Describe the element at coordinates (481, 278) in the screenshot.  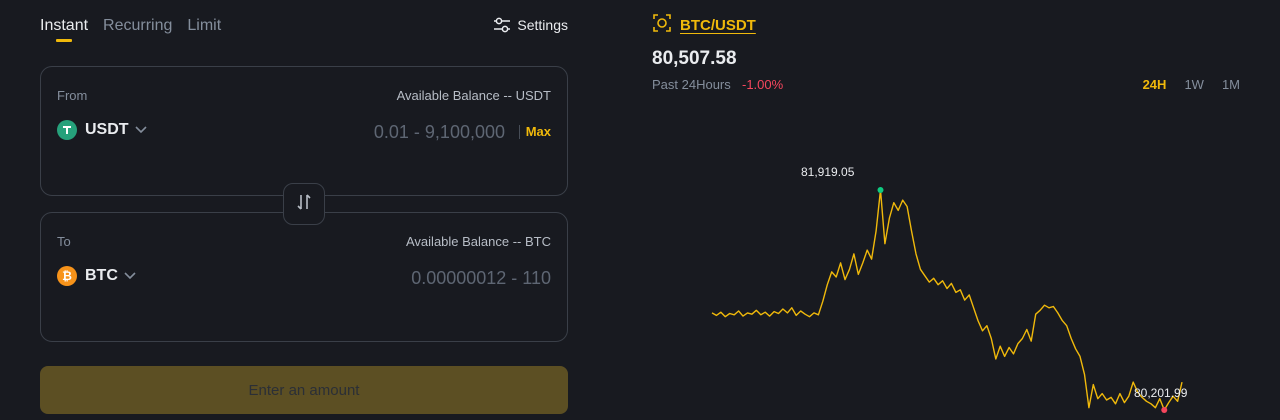
I see `to-amount-input: 0.00000012 - 110` at that location.